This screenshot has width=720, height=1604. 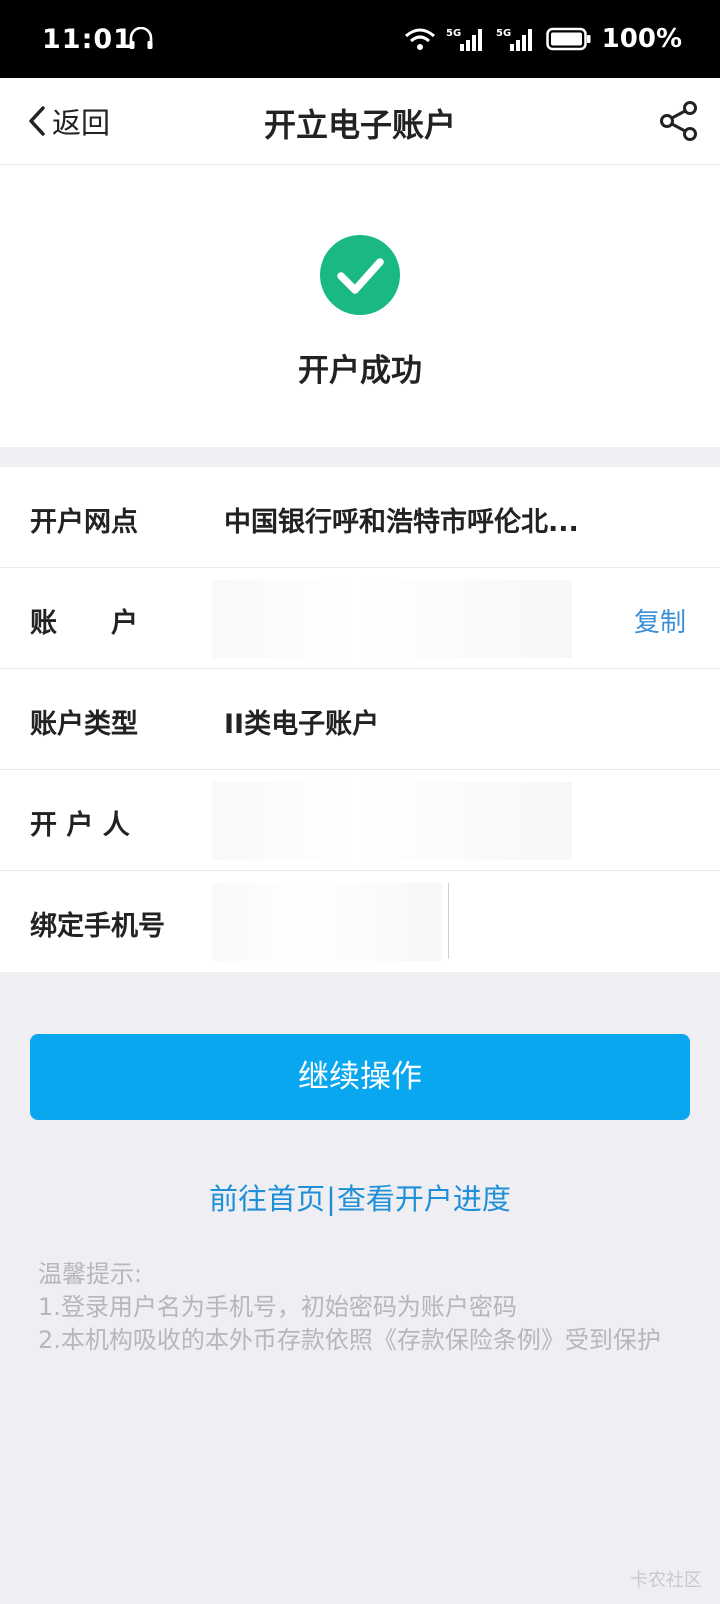 What do you see at coordinates (503, 33) in the screenshot?
I see `network-label-2: 5G` at bounding box center [503, 33].